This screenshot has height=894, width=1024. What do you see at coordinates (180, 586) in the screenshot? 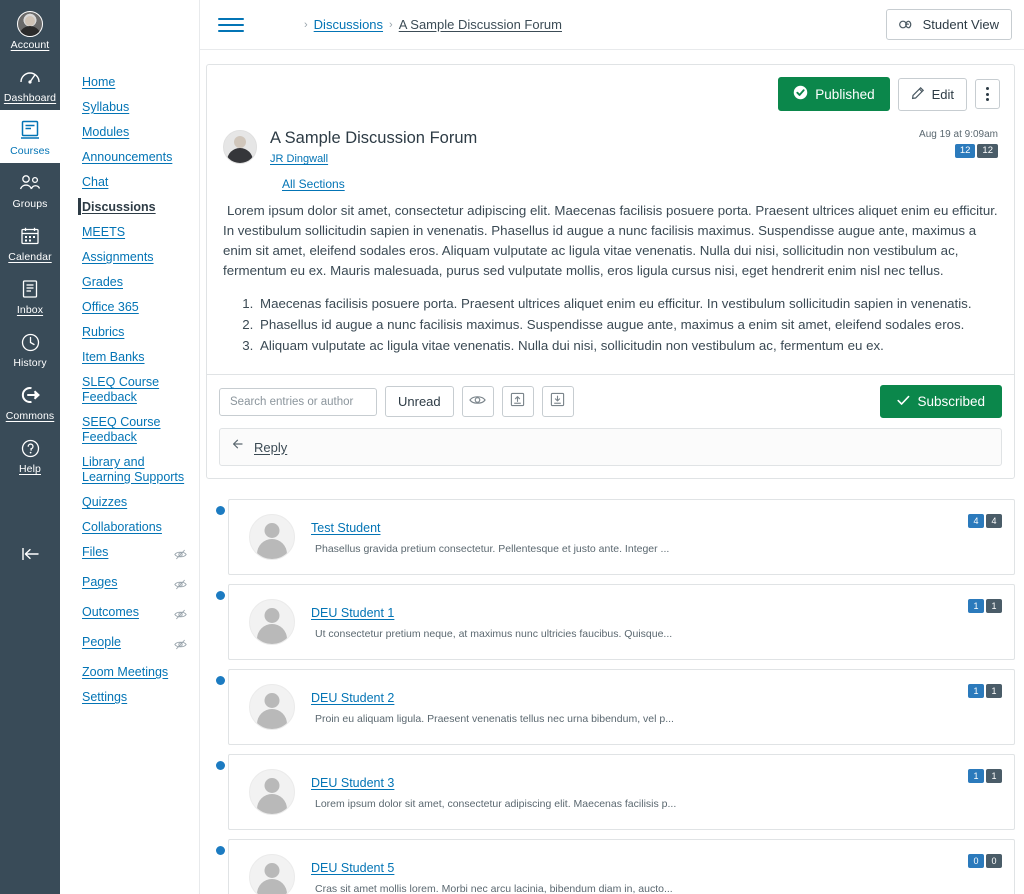
I see `eye-slash-hidden-icon` at bounding box center [180, 586].